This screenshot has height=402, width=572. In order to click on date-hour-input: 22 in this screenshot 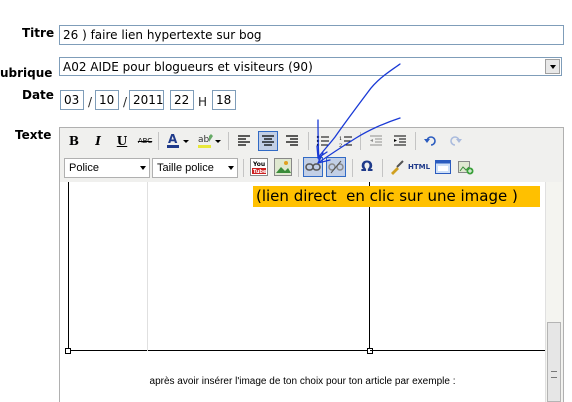, I will do `click(182, 100)`.